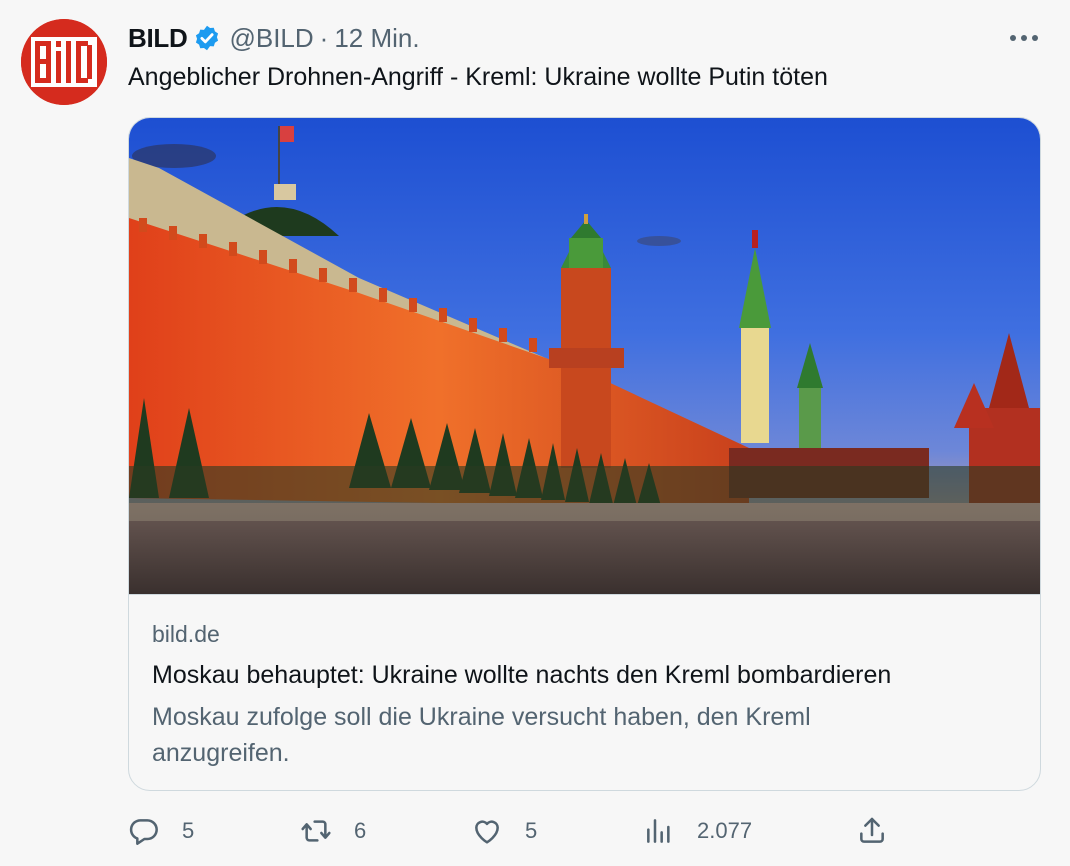 This screenshot has height=866, width=1070. What do you see at coordinates (584, 831) in the screenshot?
I see `action-bar: 5 6 5 2.077` at bounding box center [584, 831].